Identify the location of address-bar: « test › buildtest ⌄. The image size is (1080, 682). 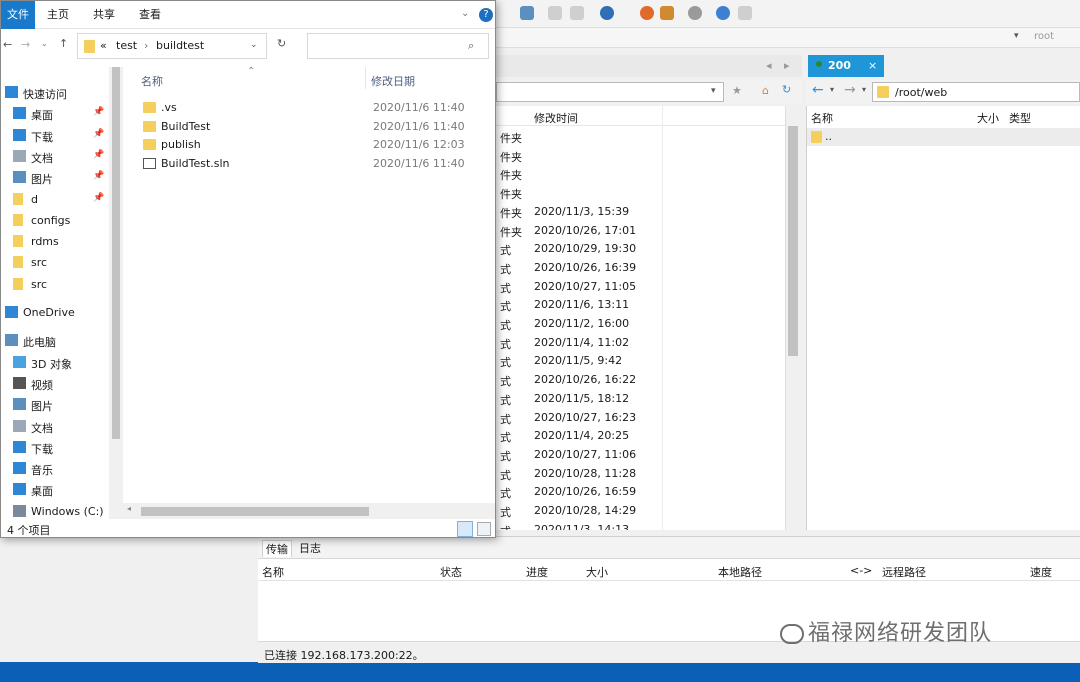
(172, 46).